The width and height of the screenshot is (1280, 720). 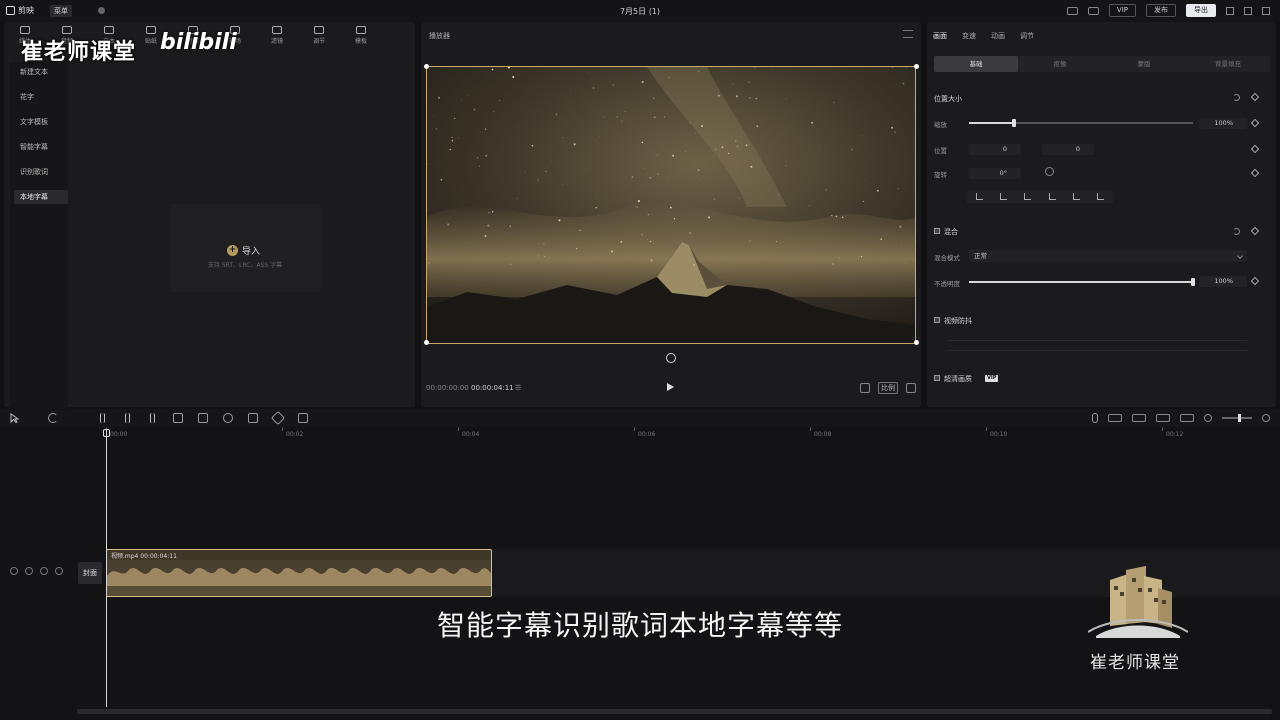 What do you see at coordinates (670, 387) in the screenshot?
I see `play-icon` at bounding box center [670, 387].